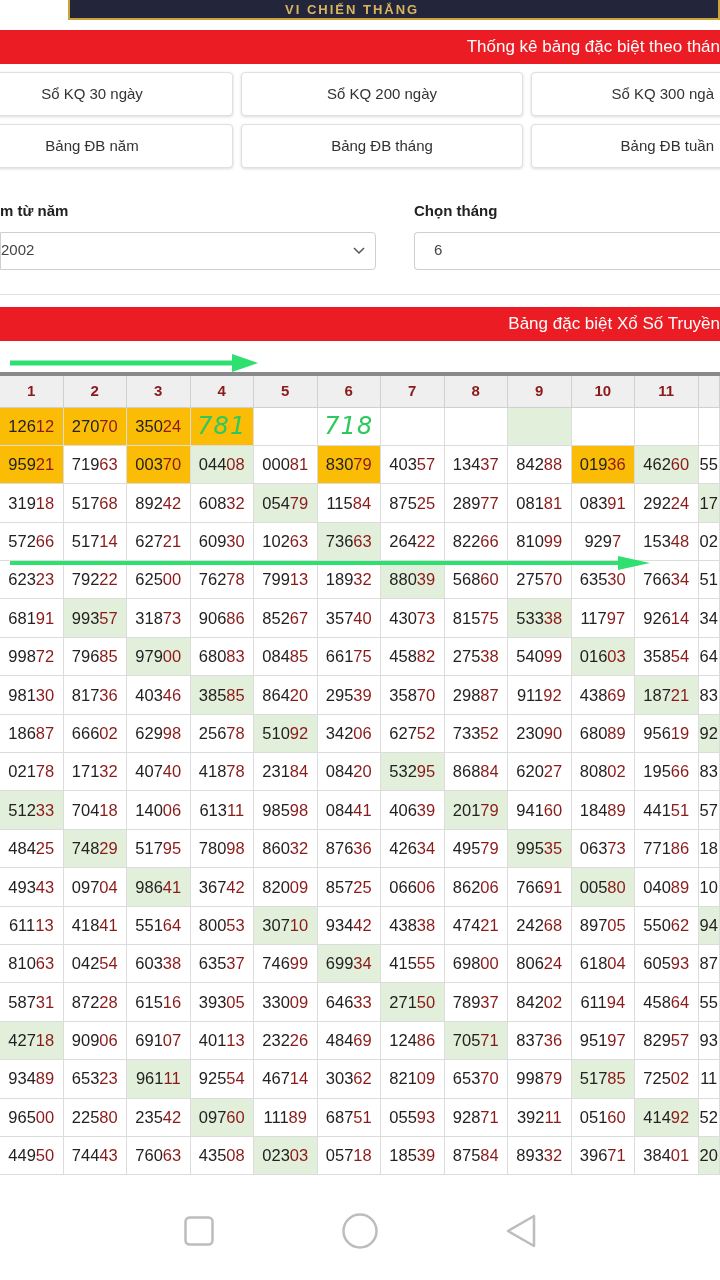 The image size is (720, 1280). What do you see at coordinates (456, 211) in the screenshot?
I see `month-label: Chọn tháng` at bounding box center [456, 211].